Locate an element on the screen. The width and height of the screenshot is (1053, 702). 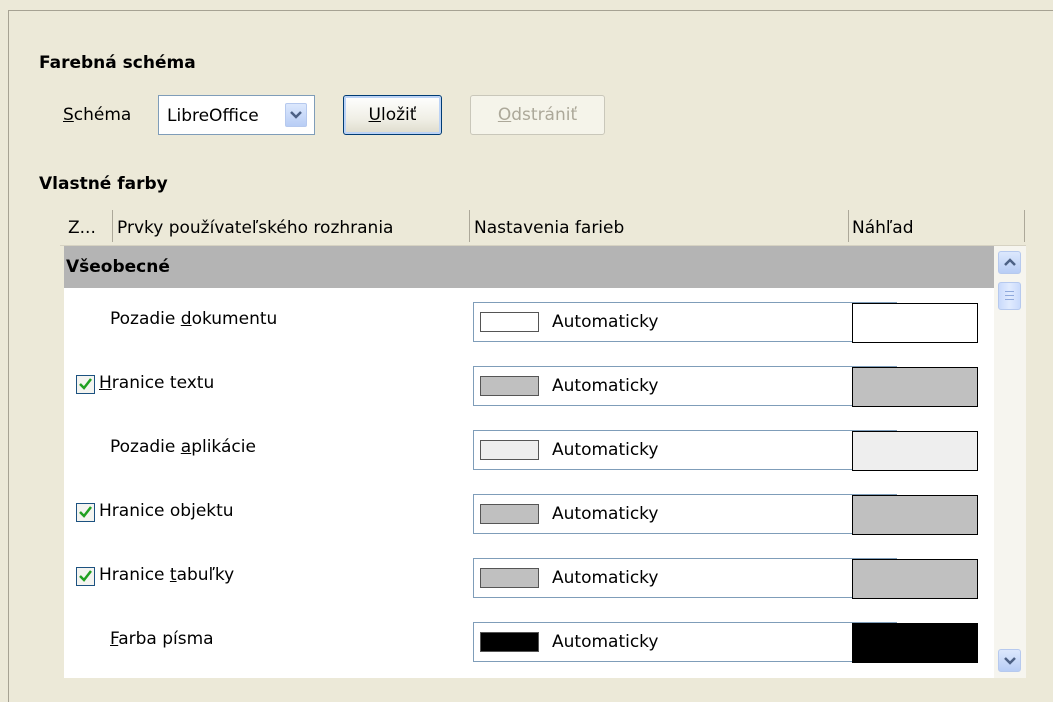
list-item: Hranice tabuľky Automaticky is located at coordinates (529, 577).